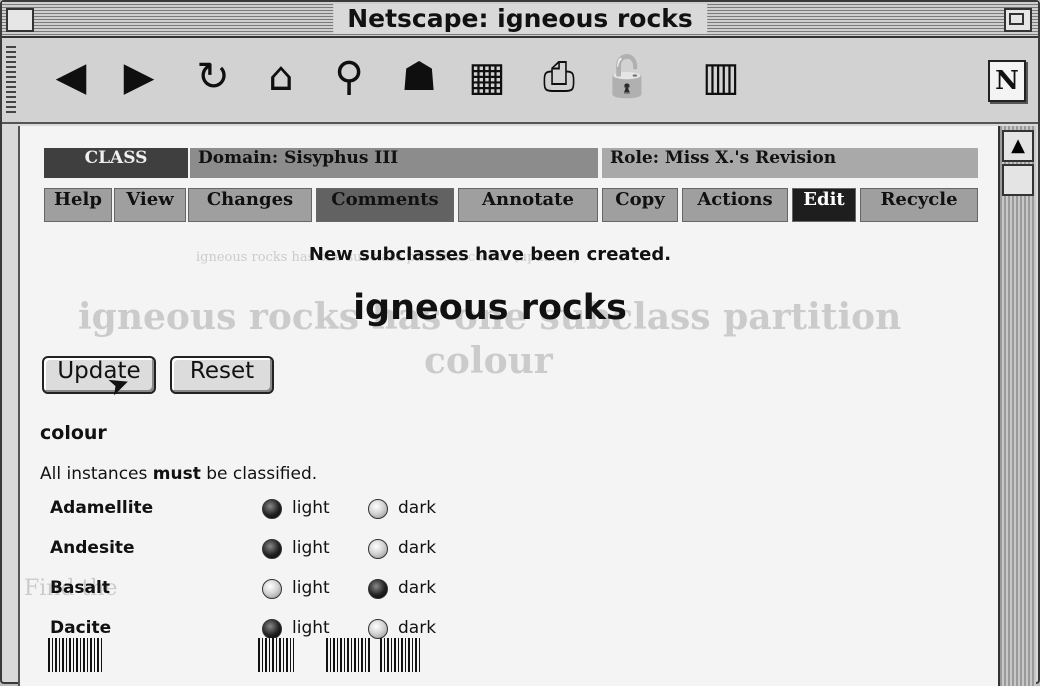  Describe the element at coordinates (78, 205) in the screenshot. I see `tab-help: Help` at that location.